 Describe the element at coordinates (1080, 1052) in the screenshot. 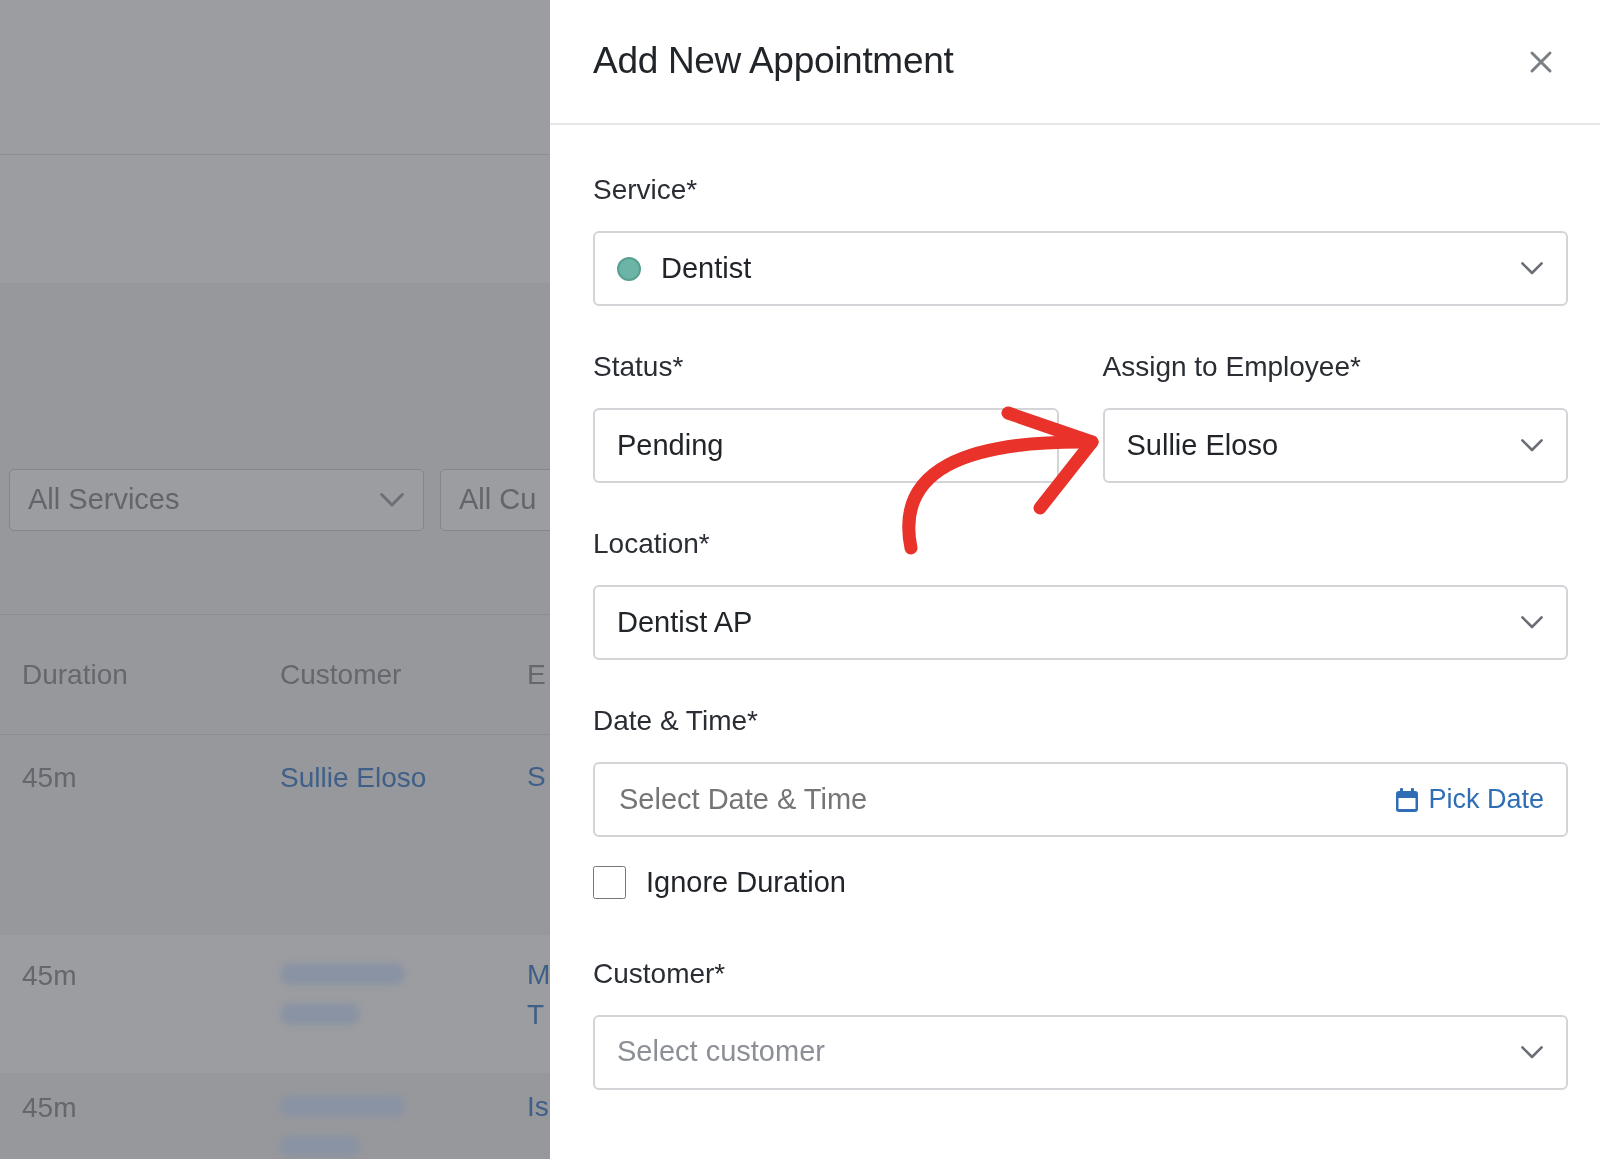

I see `select-field: Select customer` at that location.